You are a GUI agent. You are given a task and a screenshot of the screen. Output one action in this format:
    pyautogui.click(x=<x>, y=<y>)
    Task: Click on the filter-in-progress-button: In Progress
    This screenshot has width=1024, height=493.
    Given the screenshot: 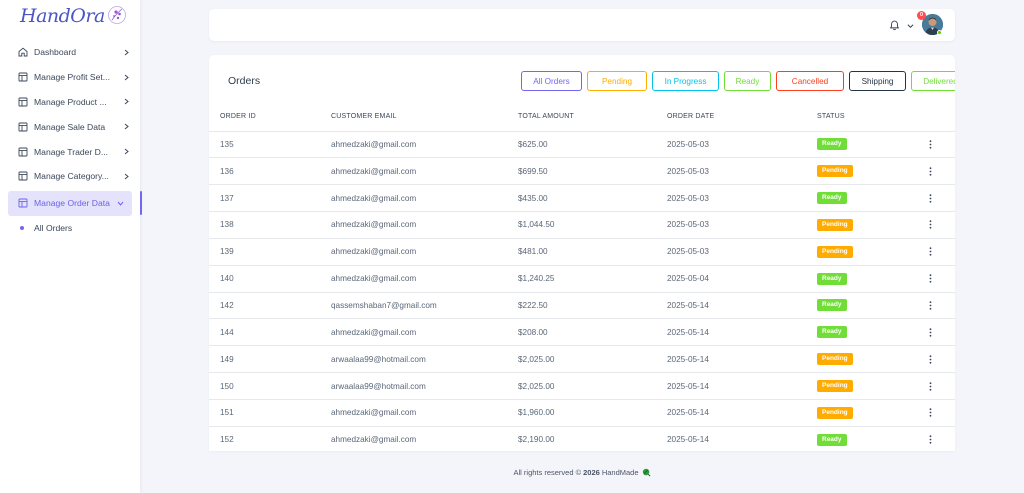 What is the action you would take?
    pyautogui.click(x=685, y=81)
    